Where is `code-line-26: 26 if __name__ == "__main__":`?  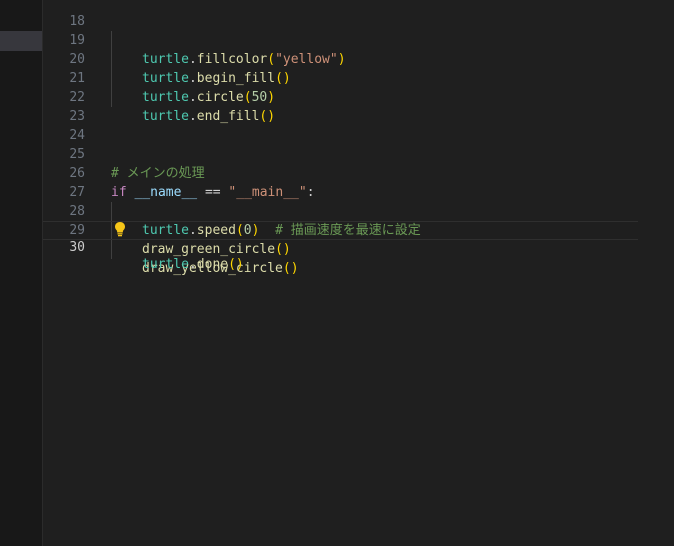 code-line-26: 26 if __name__ == "__main__": is located at coordinates (358, 172).